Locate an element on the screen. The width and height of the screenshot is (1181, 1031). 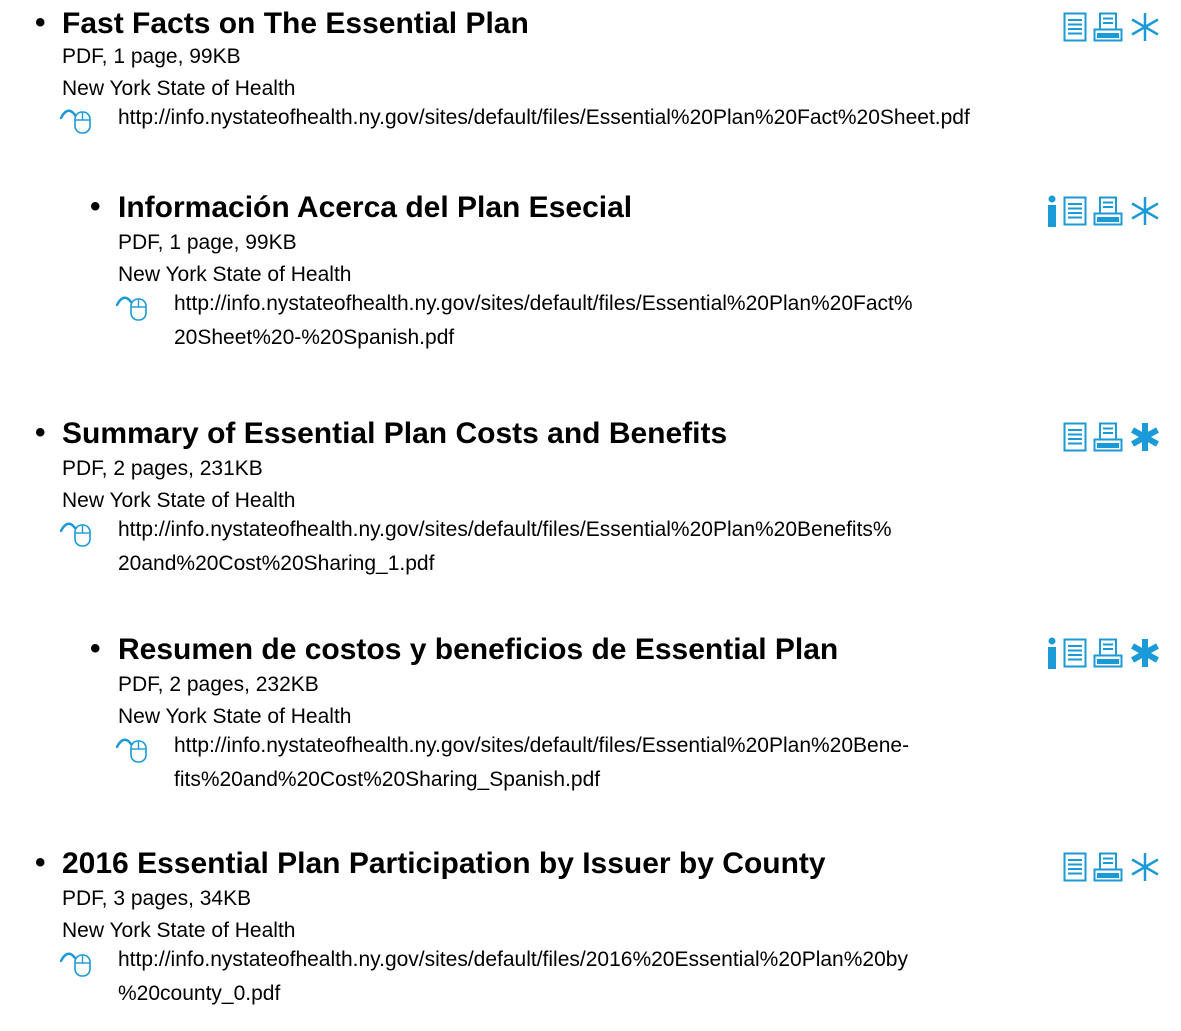
resource-url-line: 20and%20Cost%20Sharing_1.pdf is located at coordinates (276, 564).